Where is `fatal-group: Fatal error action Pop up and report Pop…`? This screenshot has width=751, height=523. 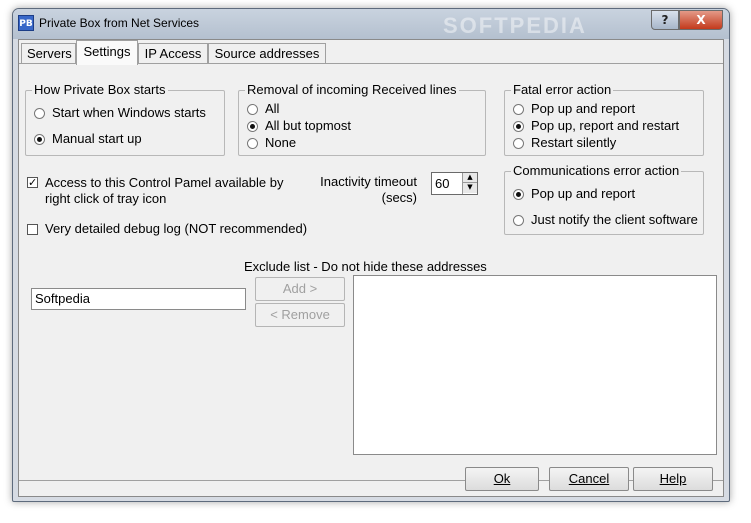 fatal-group: Fatal error action Pop up and report Pop… is located at coordinates (604, 119).